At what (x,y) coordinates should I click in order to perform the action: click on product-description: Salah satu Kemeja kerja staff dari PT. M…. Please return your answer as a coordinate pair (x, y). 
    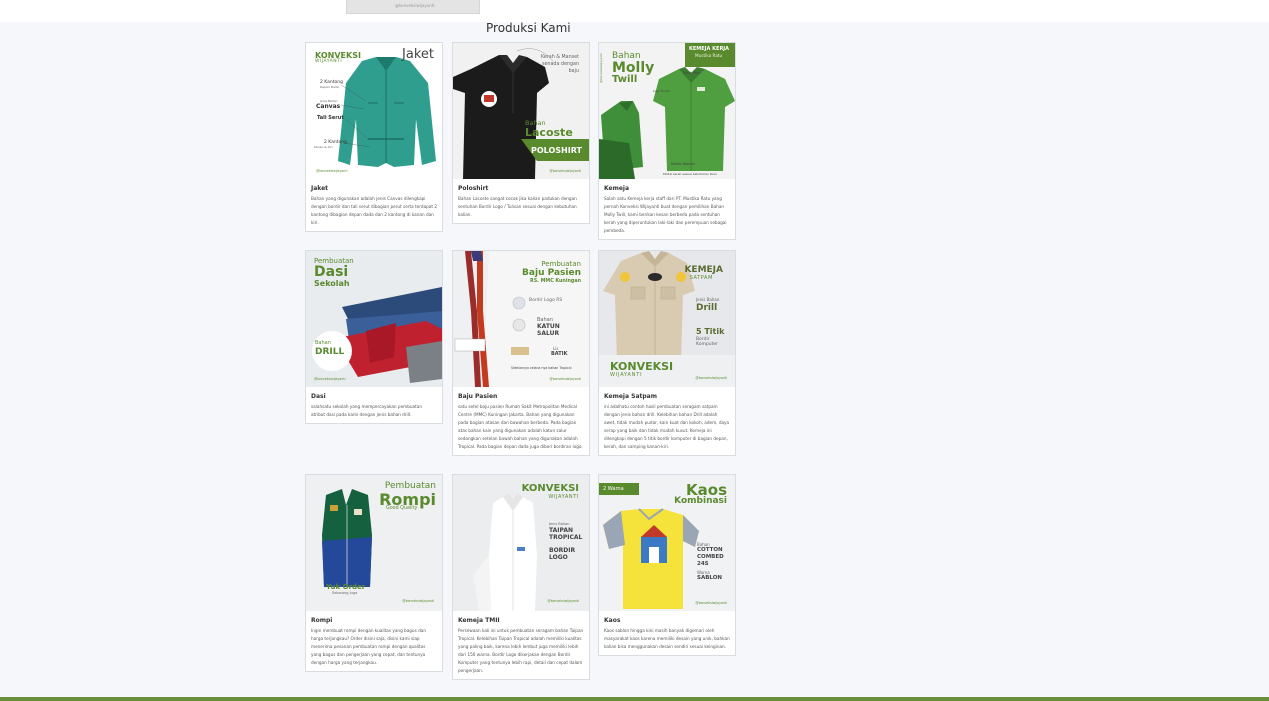
    Looking at the image, I should click on (665, 214).